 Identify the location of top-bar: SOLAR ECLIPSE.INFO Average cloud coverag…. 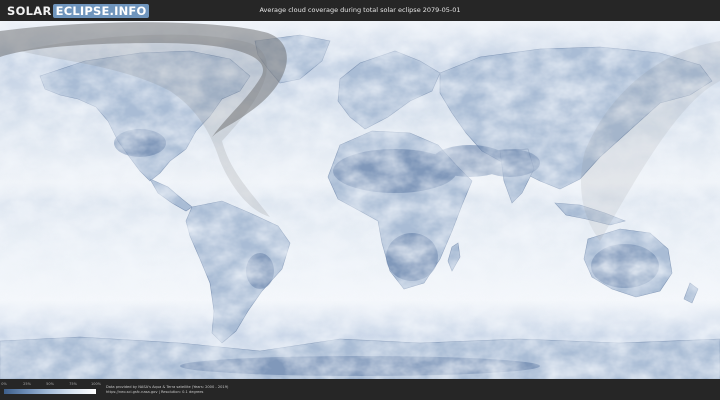
(360, 10).